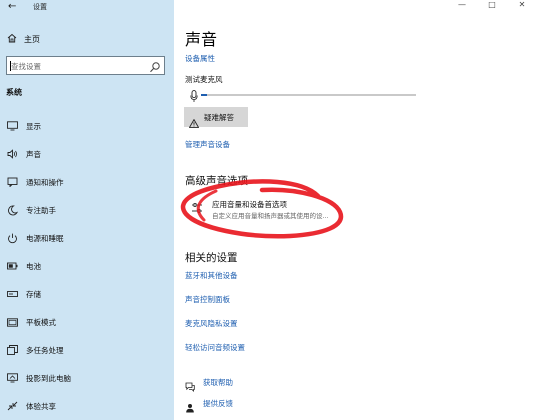  Describe the element at coordinates (201, 39) in the screenshot. I see `page-title: 声音` at that location.